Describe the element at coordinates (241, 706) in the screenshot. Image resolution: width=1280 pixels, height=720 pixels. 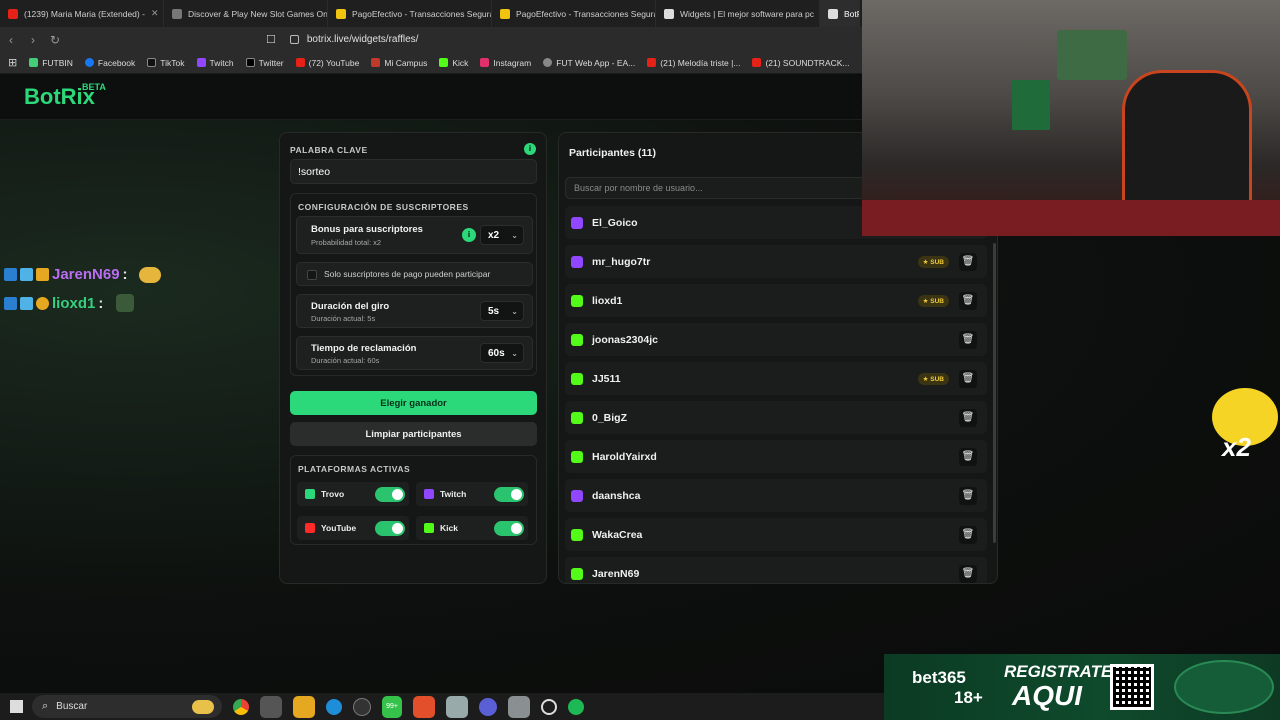
I see `chrome-icon` at that location.